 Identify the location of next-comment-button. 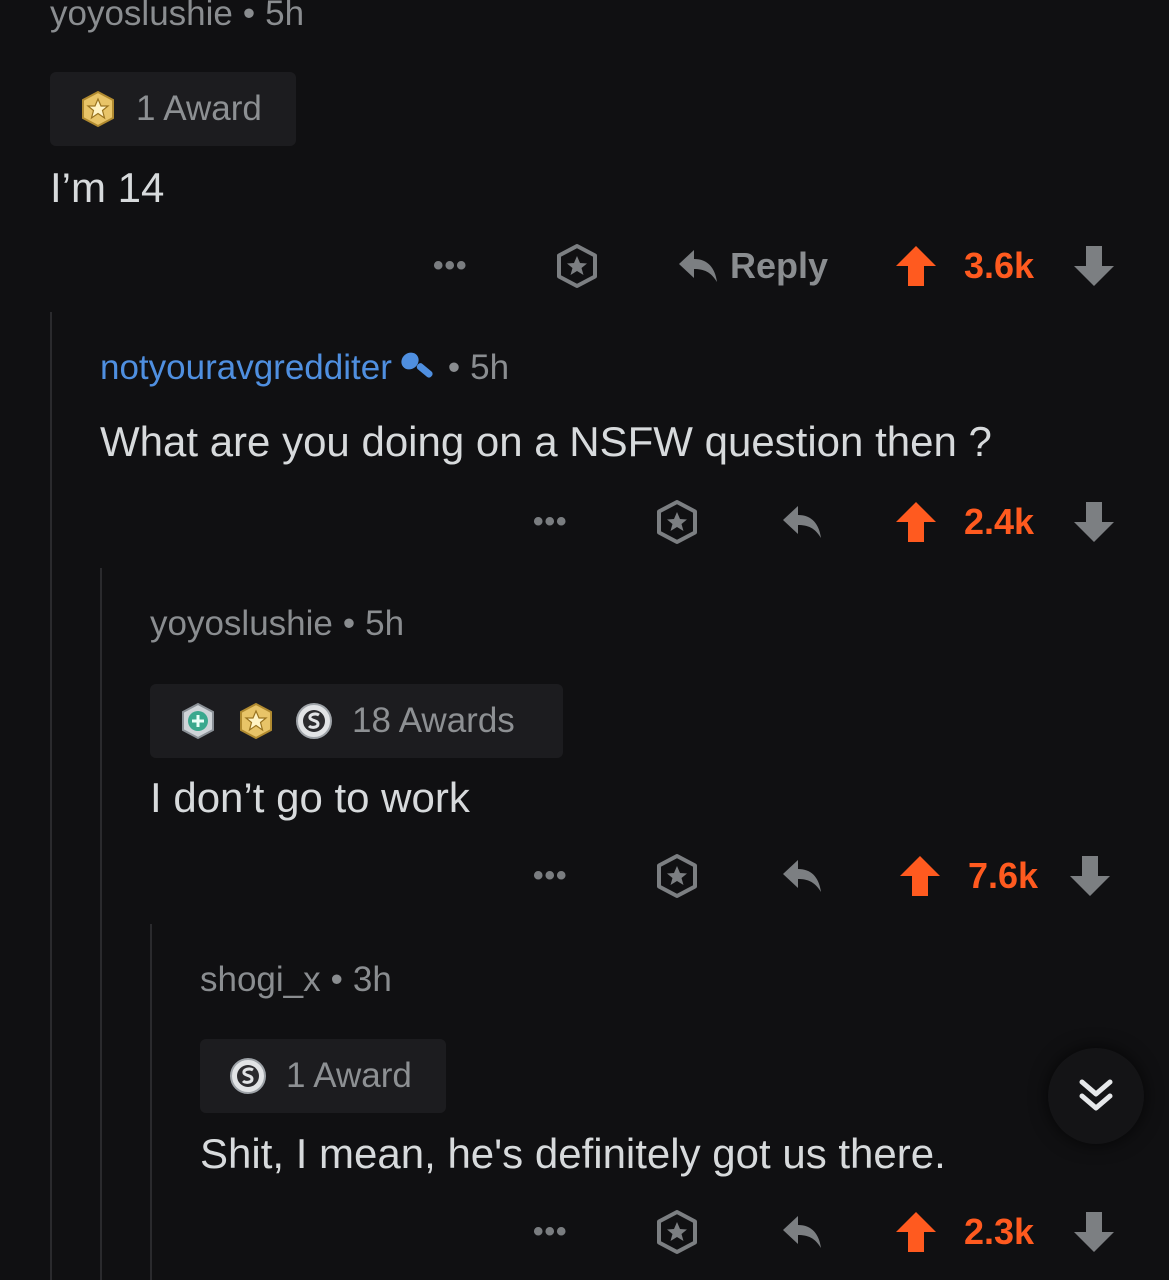
(1096, 1096).